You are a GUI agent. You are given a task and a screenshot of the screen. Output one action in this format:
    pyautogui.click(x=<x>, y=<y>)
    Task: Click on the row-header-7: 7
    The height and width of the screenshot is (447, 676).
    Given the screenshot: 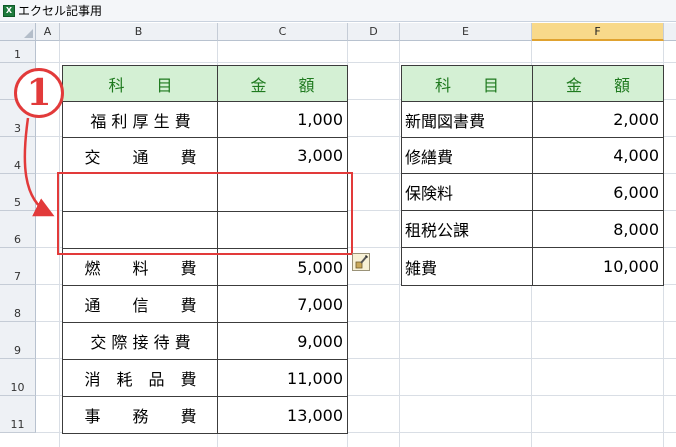 What is the action you would take?
    pyautogui.click(x=18, y=266)
    